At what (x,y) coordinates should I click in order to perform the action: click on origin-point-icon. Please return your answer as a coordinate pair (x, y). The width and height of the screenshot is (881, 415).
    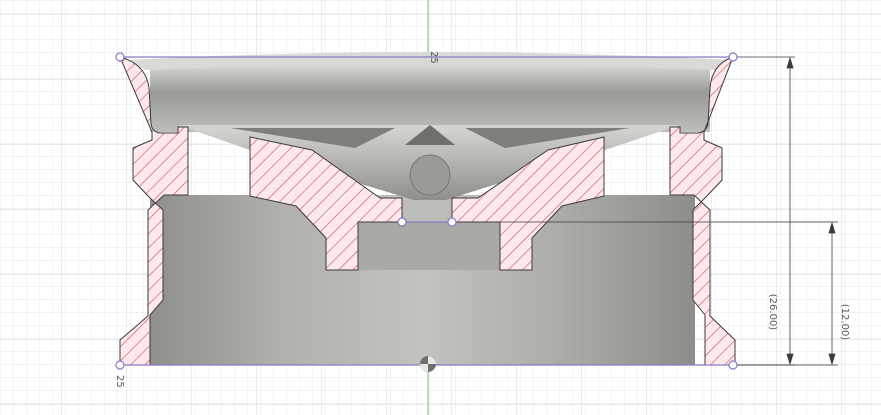
    Looking at the image, I should click on (428, 364).